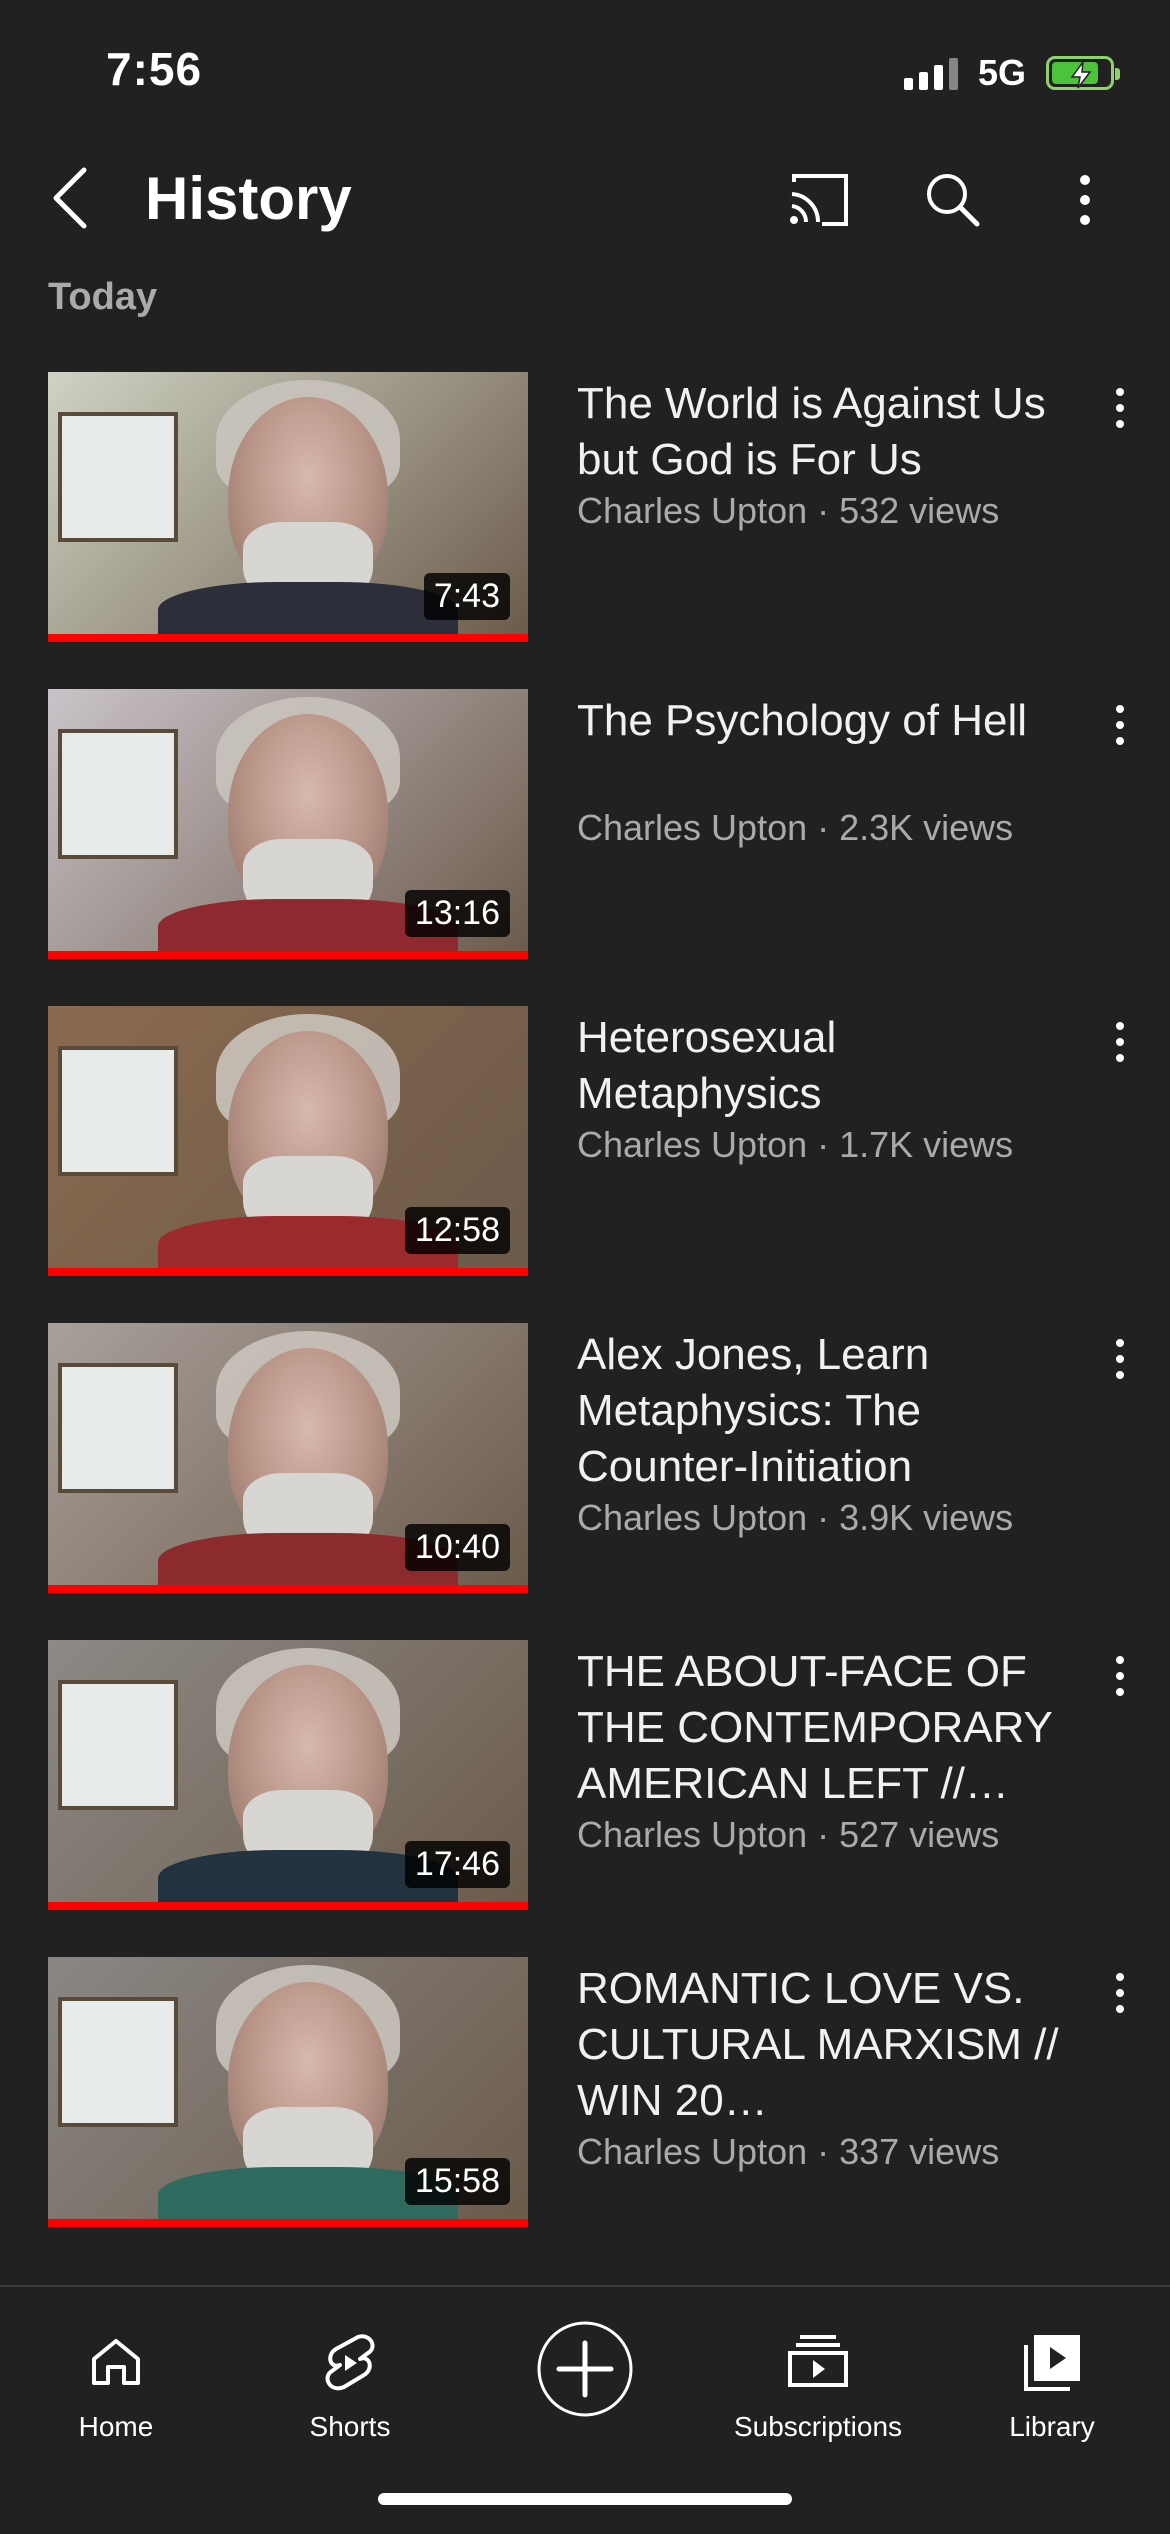  Describe the element at coordinates (288, 1141) in the screenshot. I see `video-thumbnail: 12:58` at that location.